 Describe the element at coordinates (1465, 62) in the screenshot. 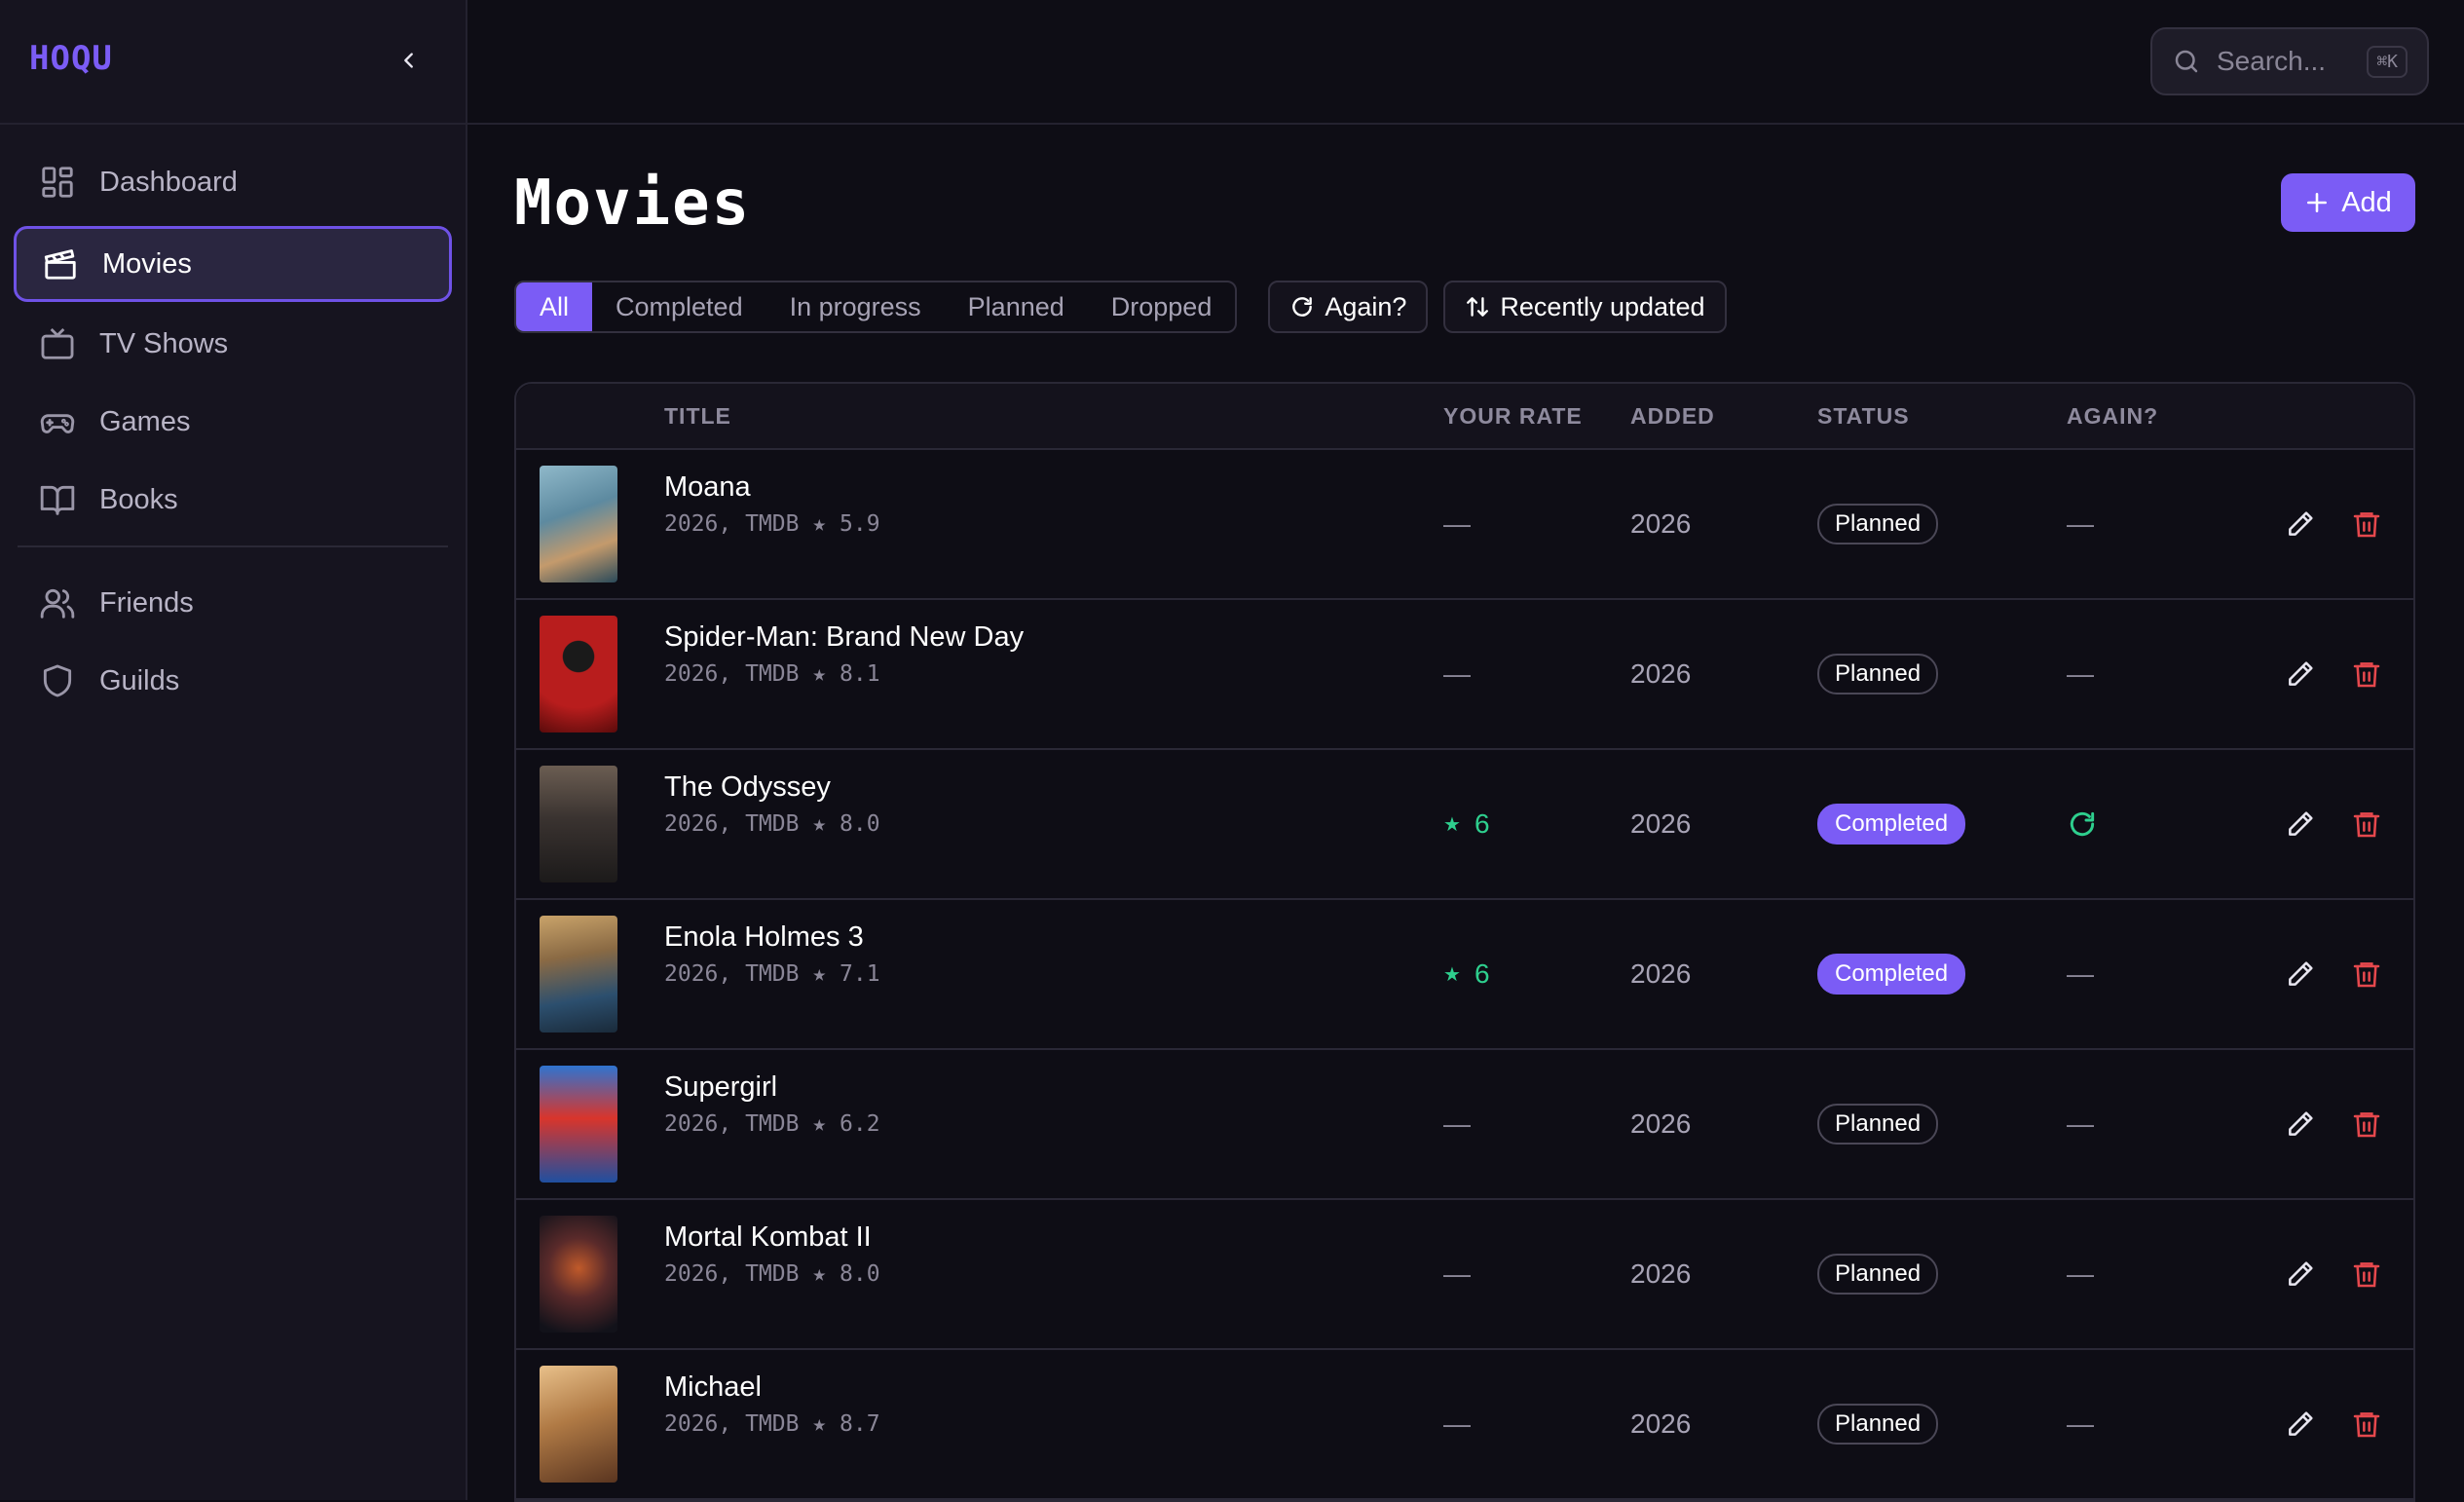

I see `topbar: Search... ⌘K` at that location.